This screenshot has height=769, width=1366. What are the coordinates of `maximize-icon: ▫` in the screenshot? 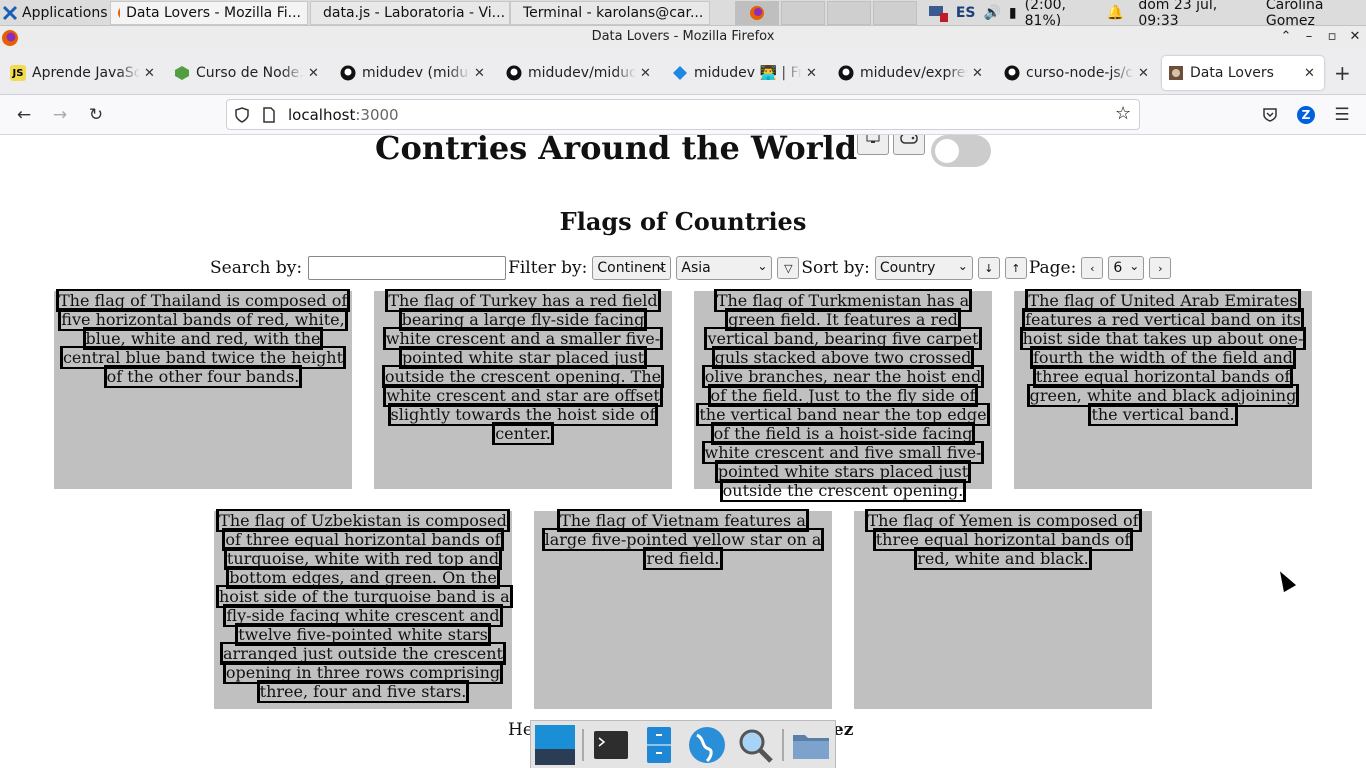 It's located at (1332, 37).